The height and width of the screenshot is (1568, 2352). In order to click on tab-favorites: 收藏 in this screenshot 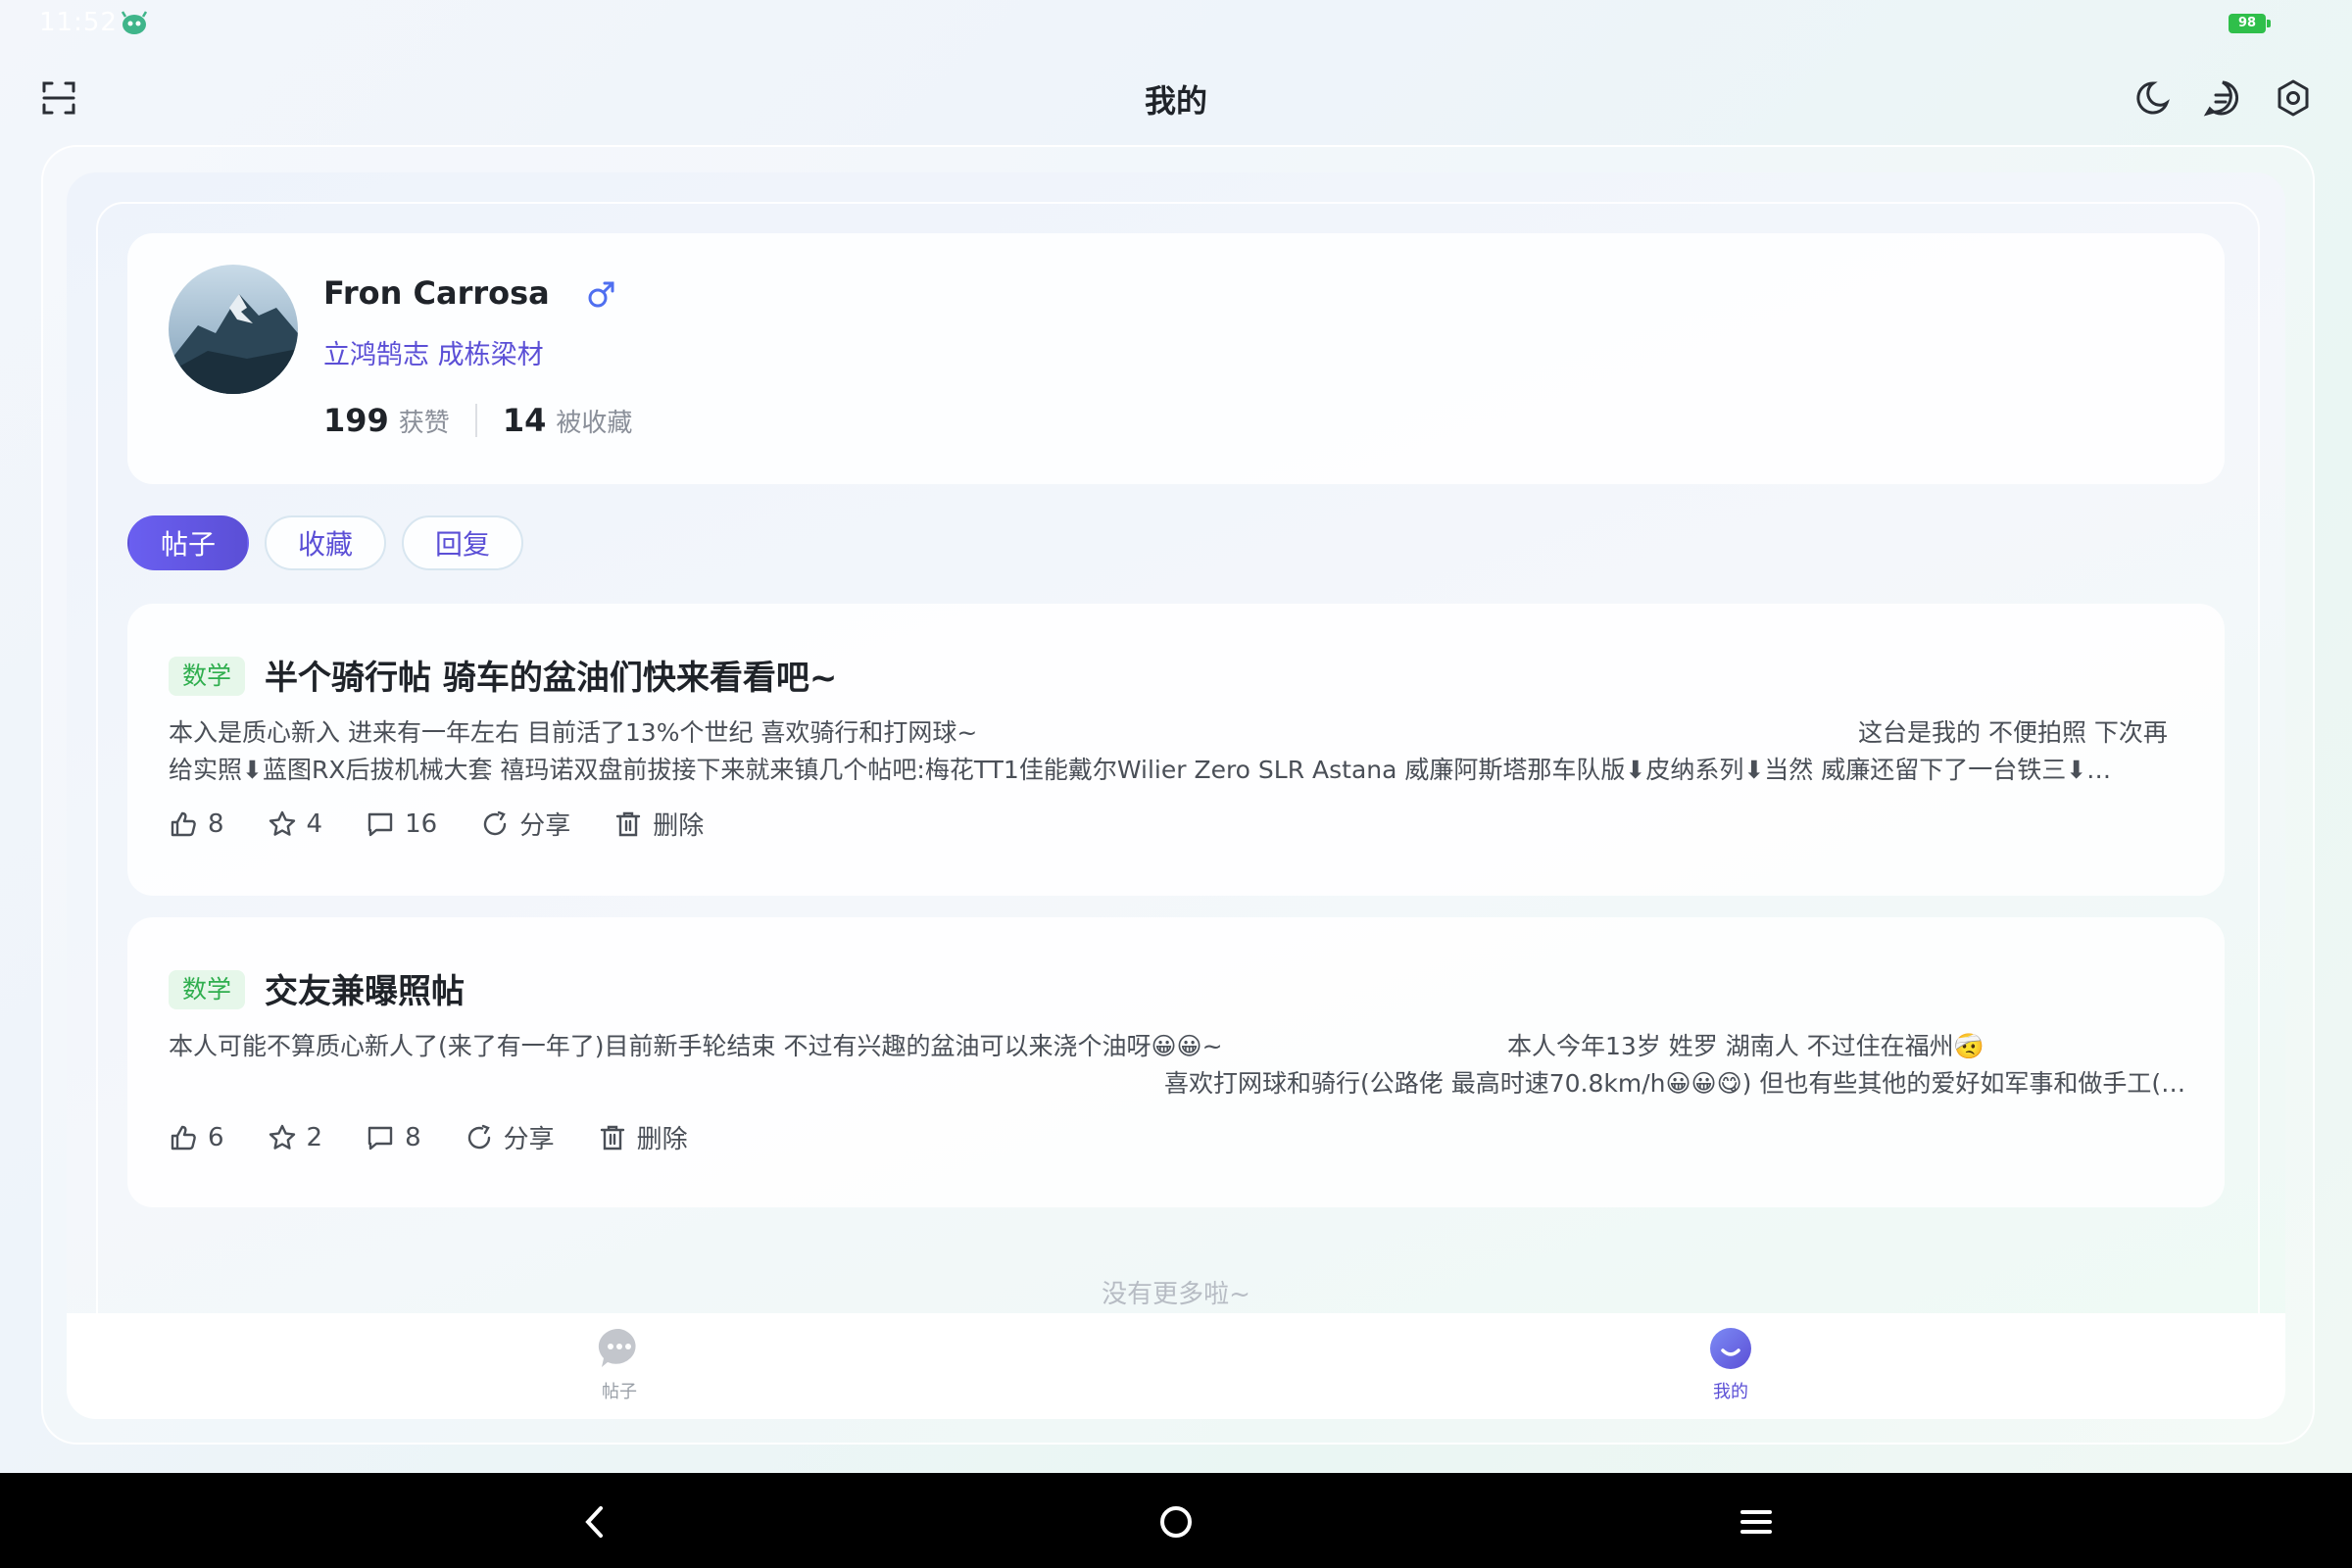, I will do `click(326, 542)`.